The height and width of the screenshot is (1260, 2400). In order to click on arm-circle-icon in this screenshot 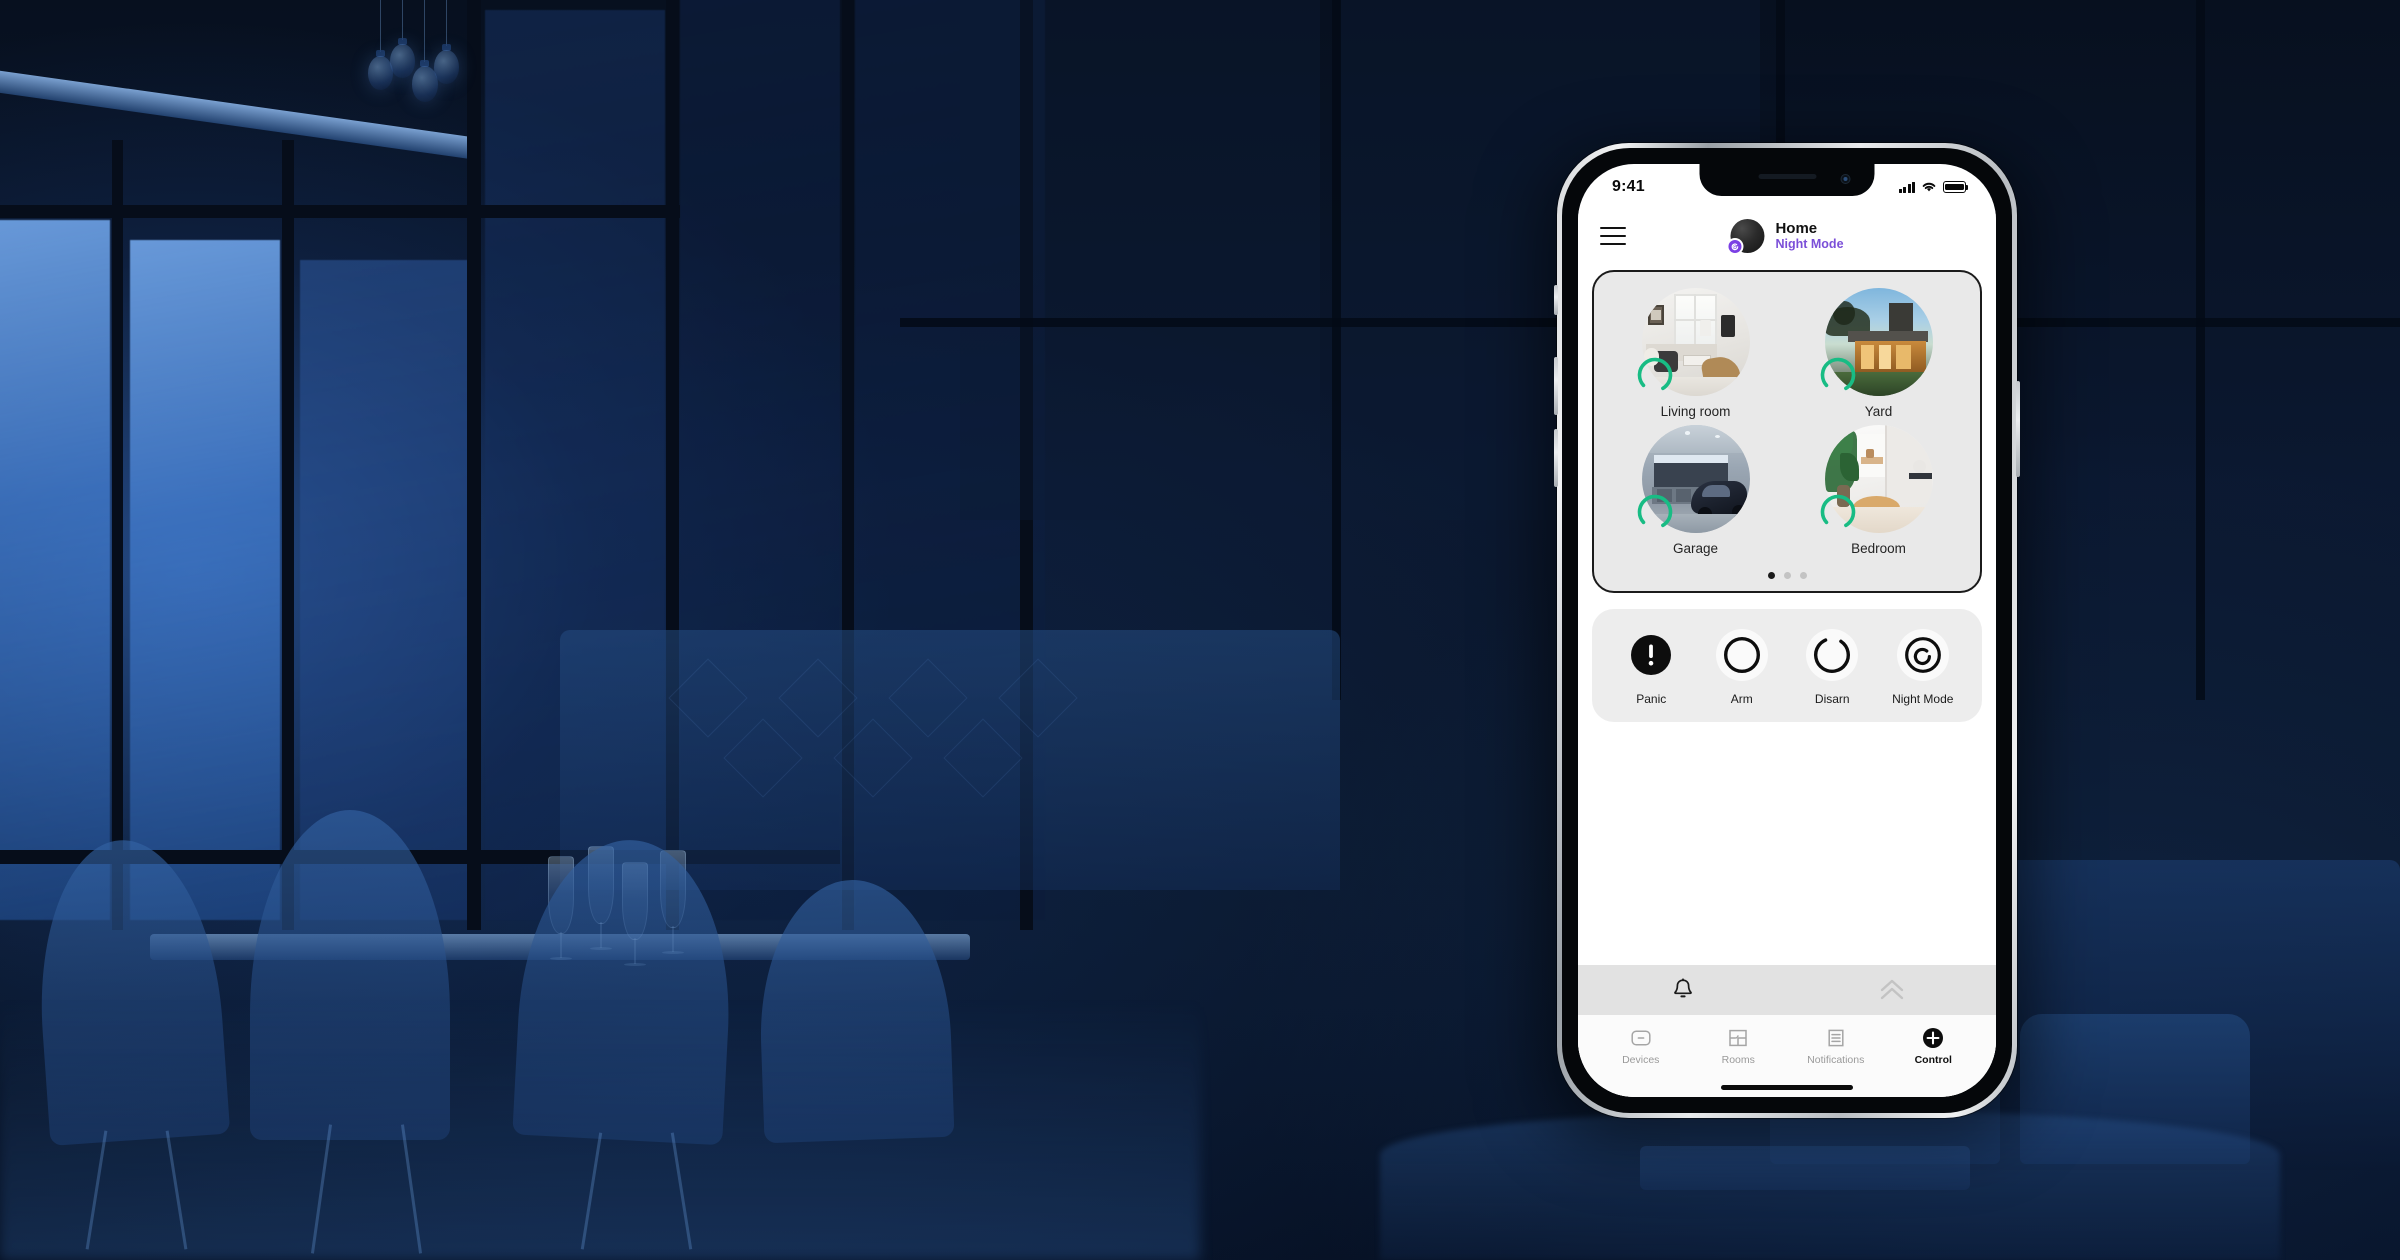, I will do `click(1741, 655)`.